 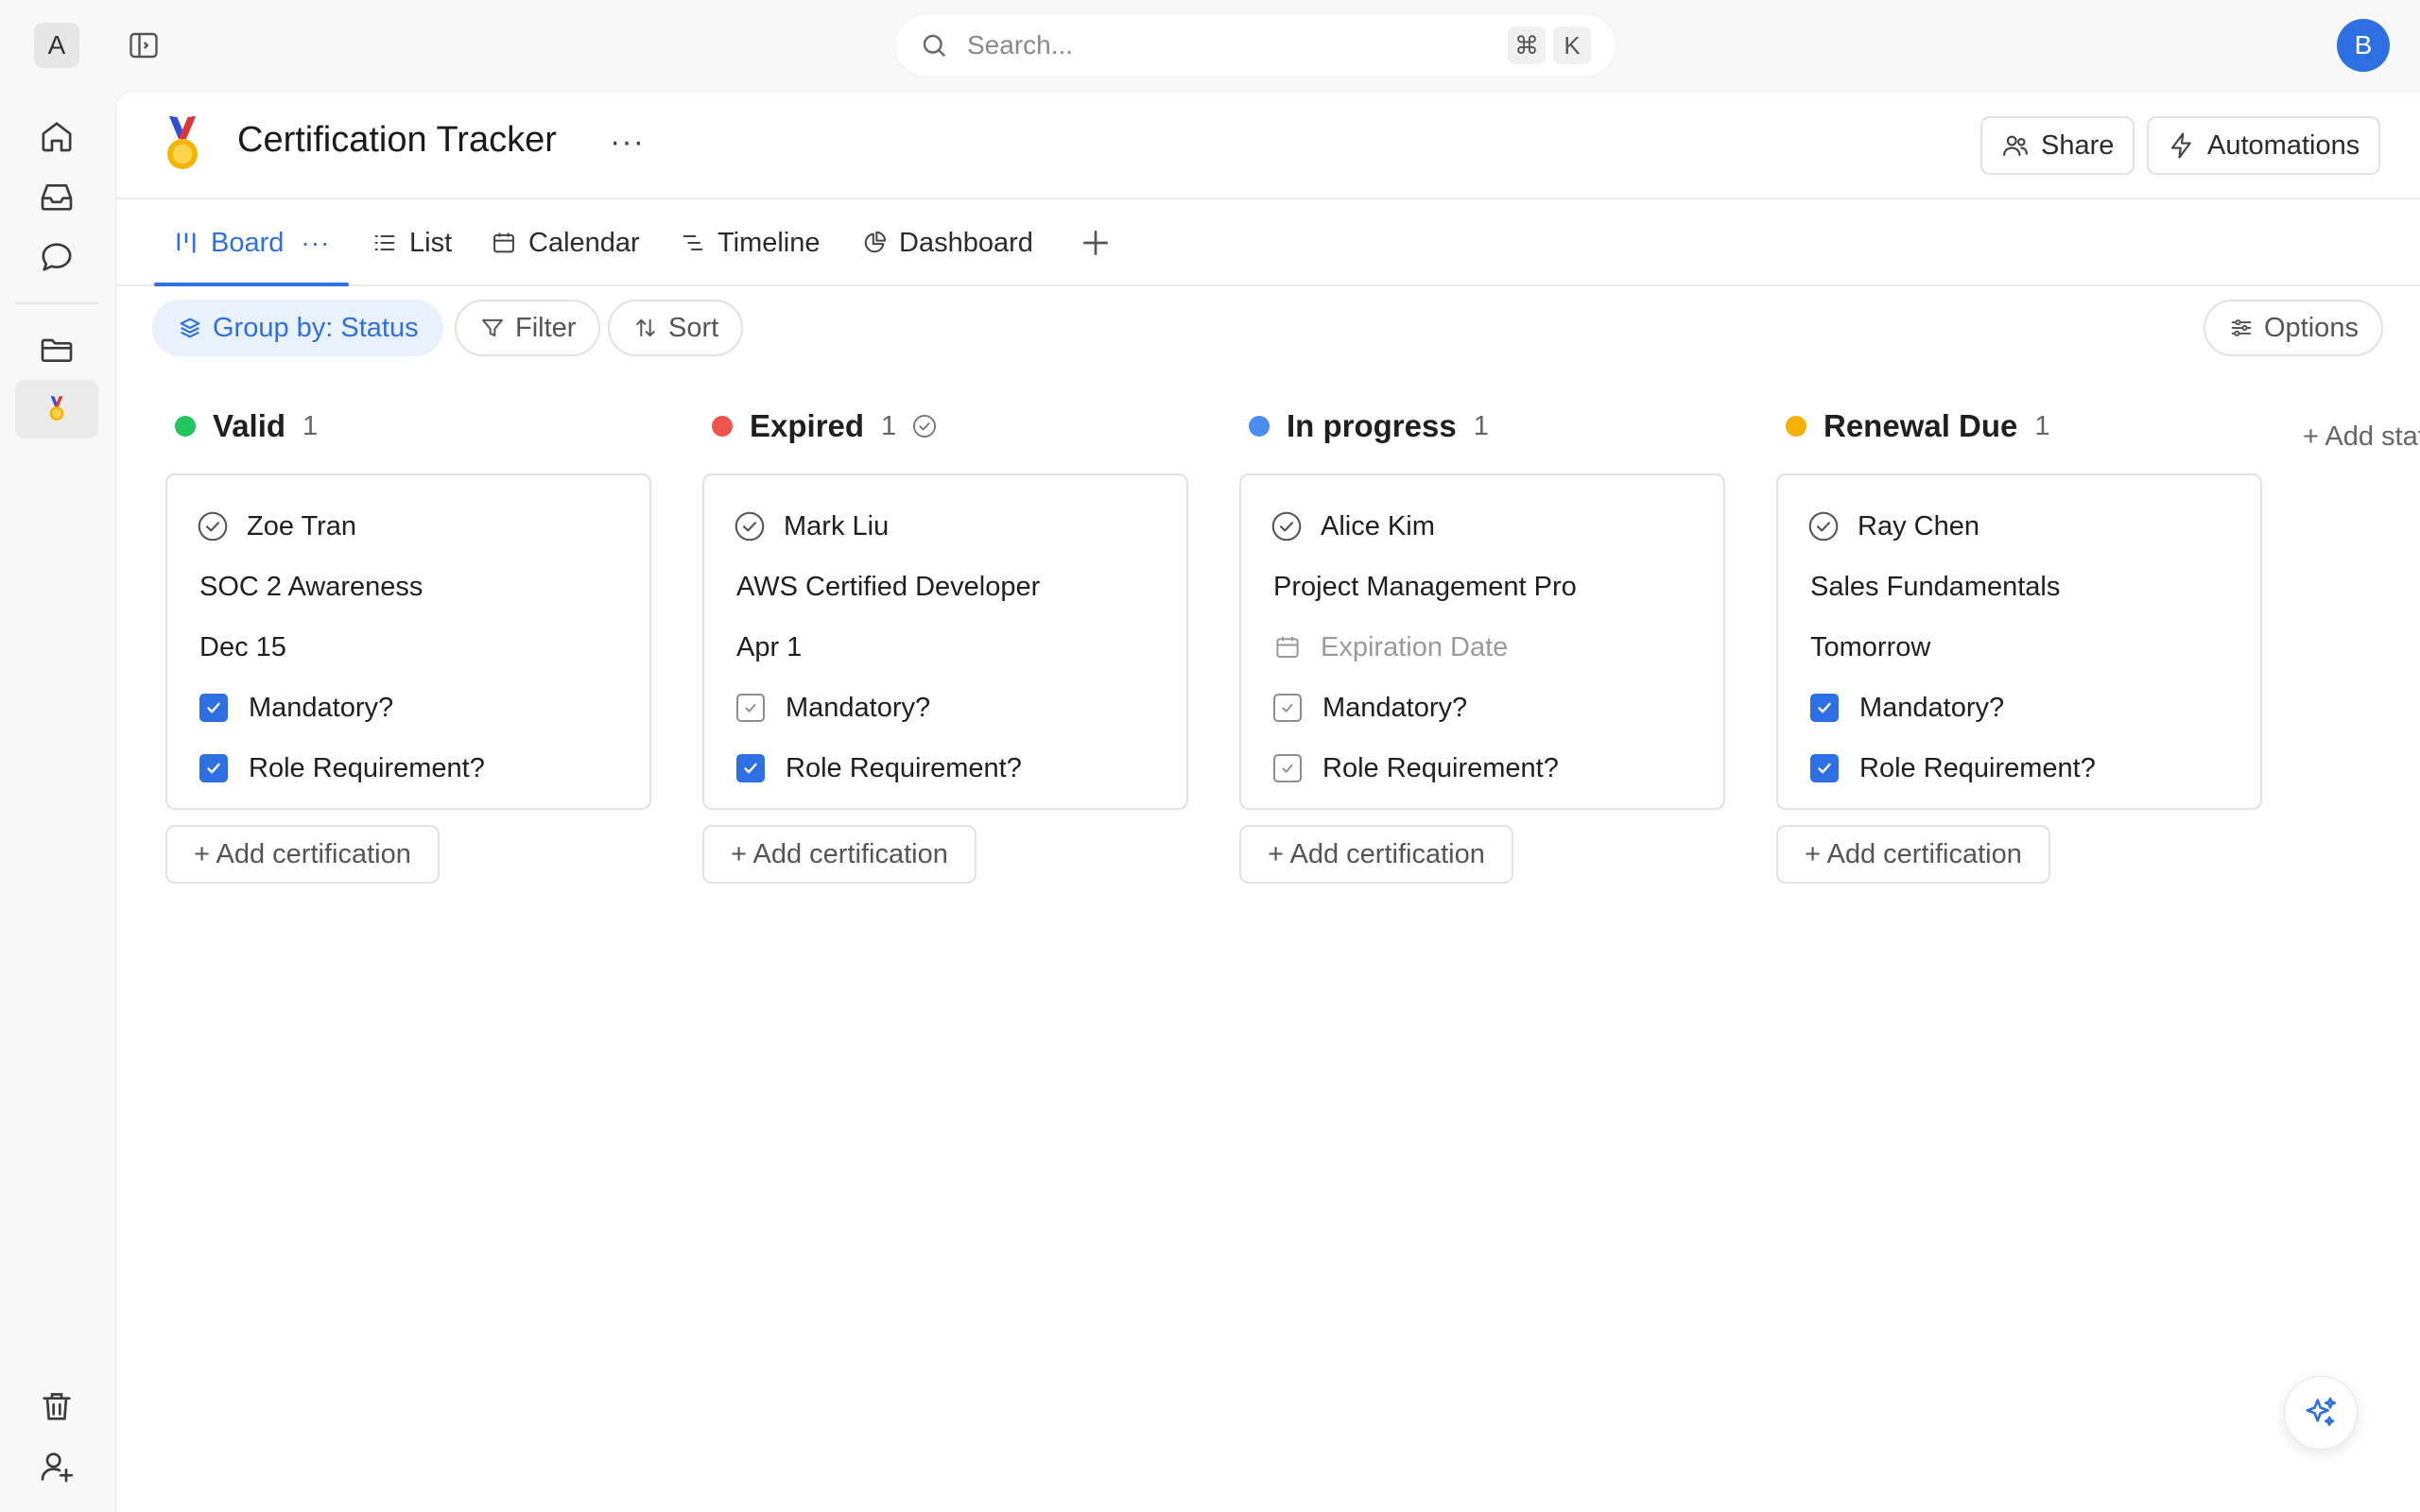 What do you see at coordinates (2018, 647) in the screenshot?
I see `card-expiration-row: Tomorrow` at bounding box center [2018, 647].